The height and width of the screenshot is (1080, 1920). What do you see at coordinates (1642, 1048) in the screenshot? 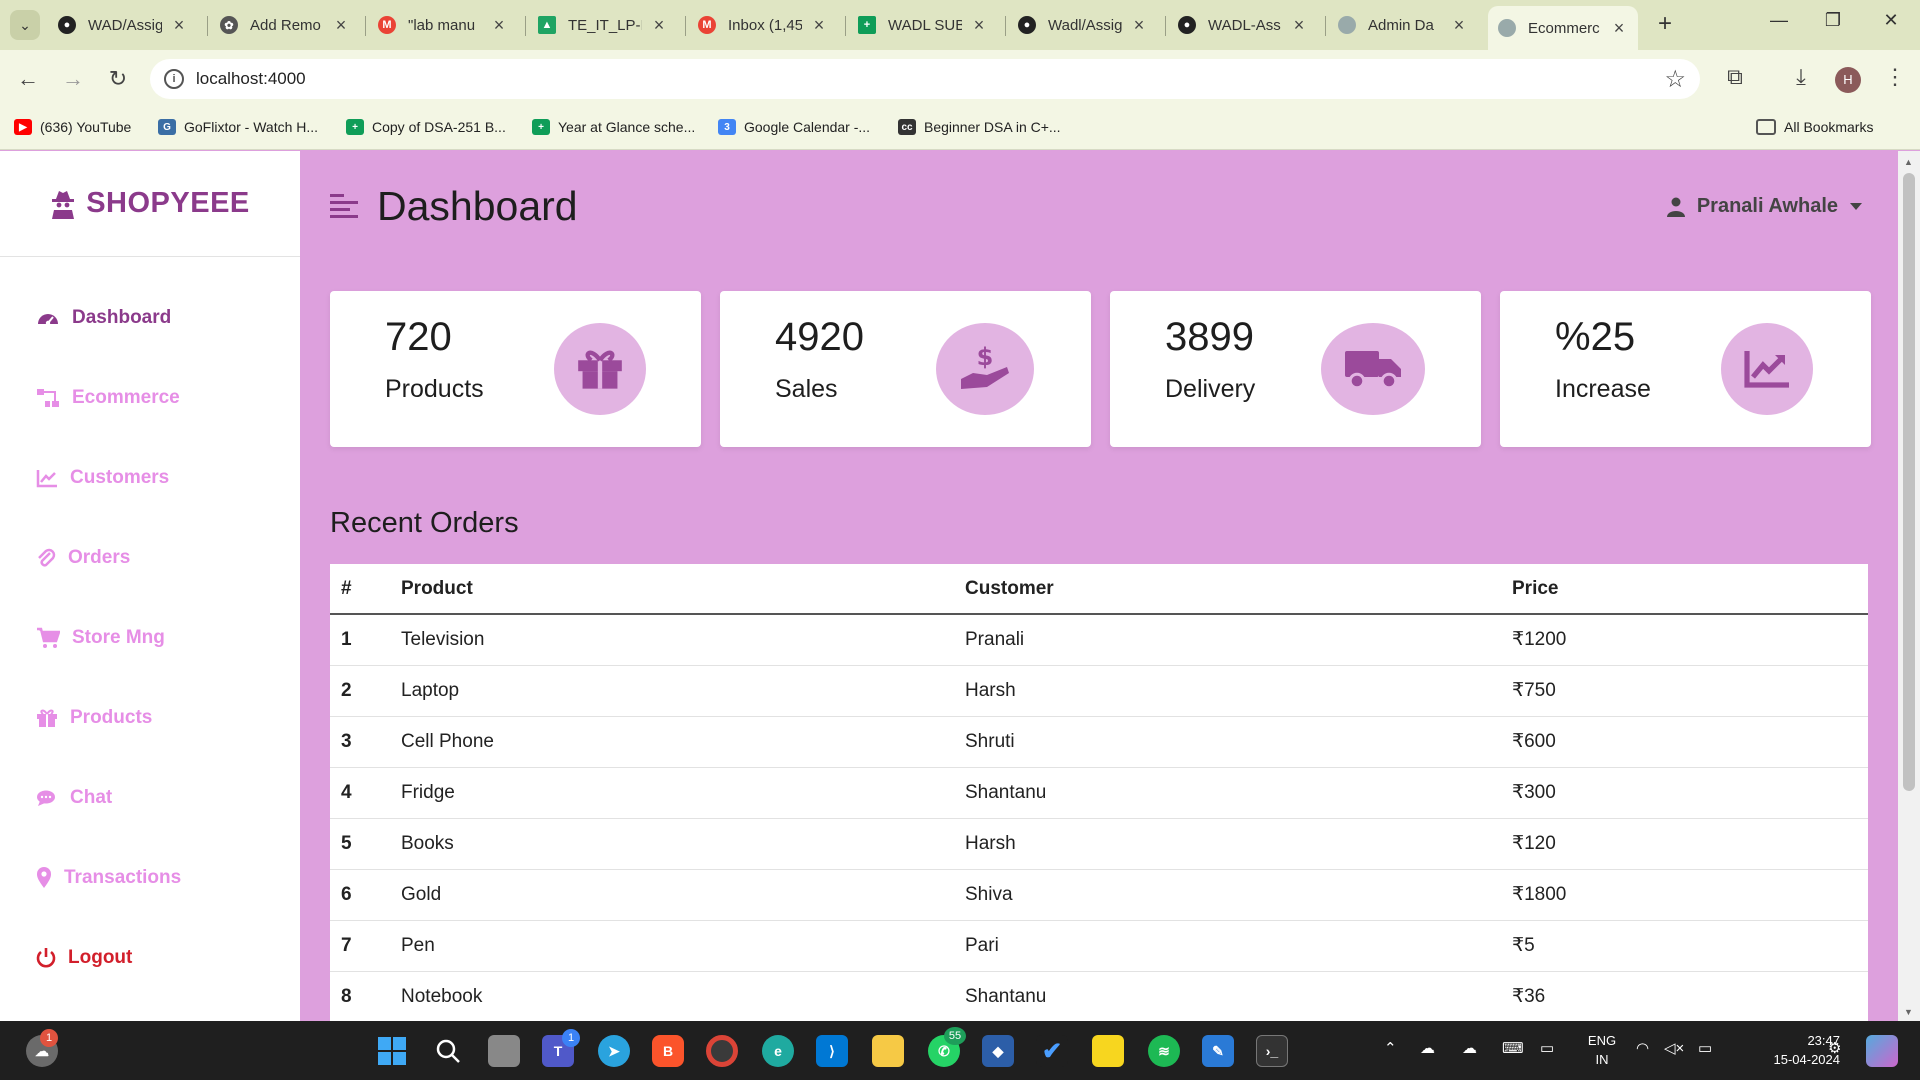
I see `wifi-icon: ◠` at bounding box center [1642, 1048].